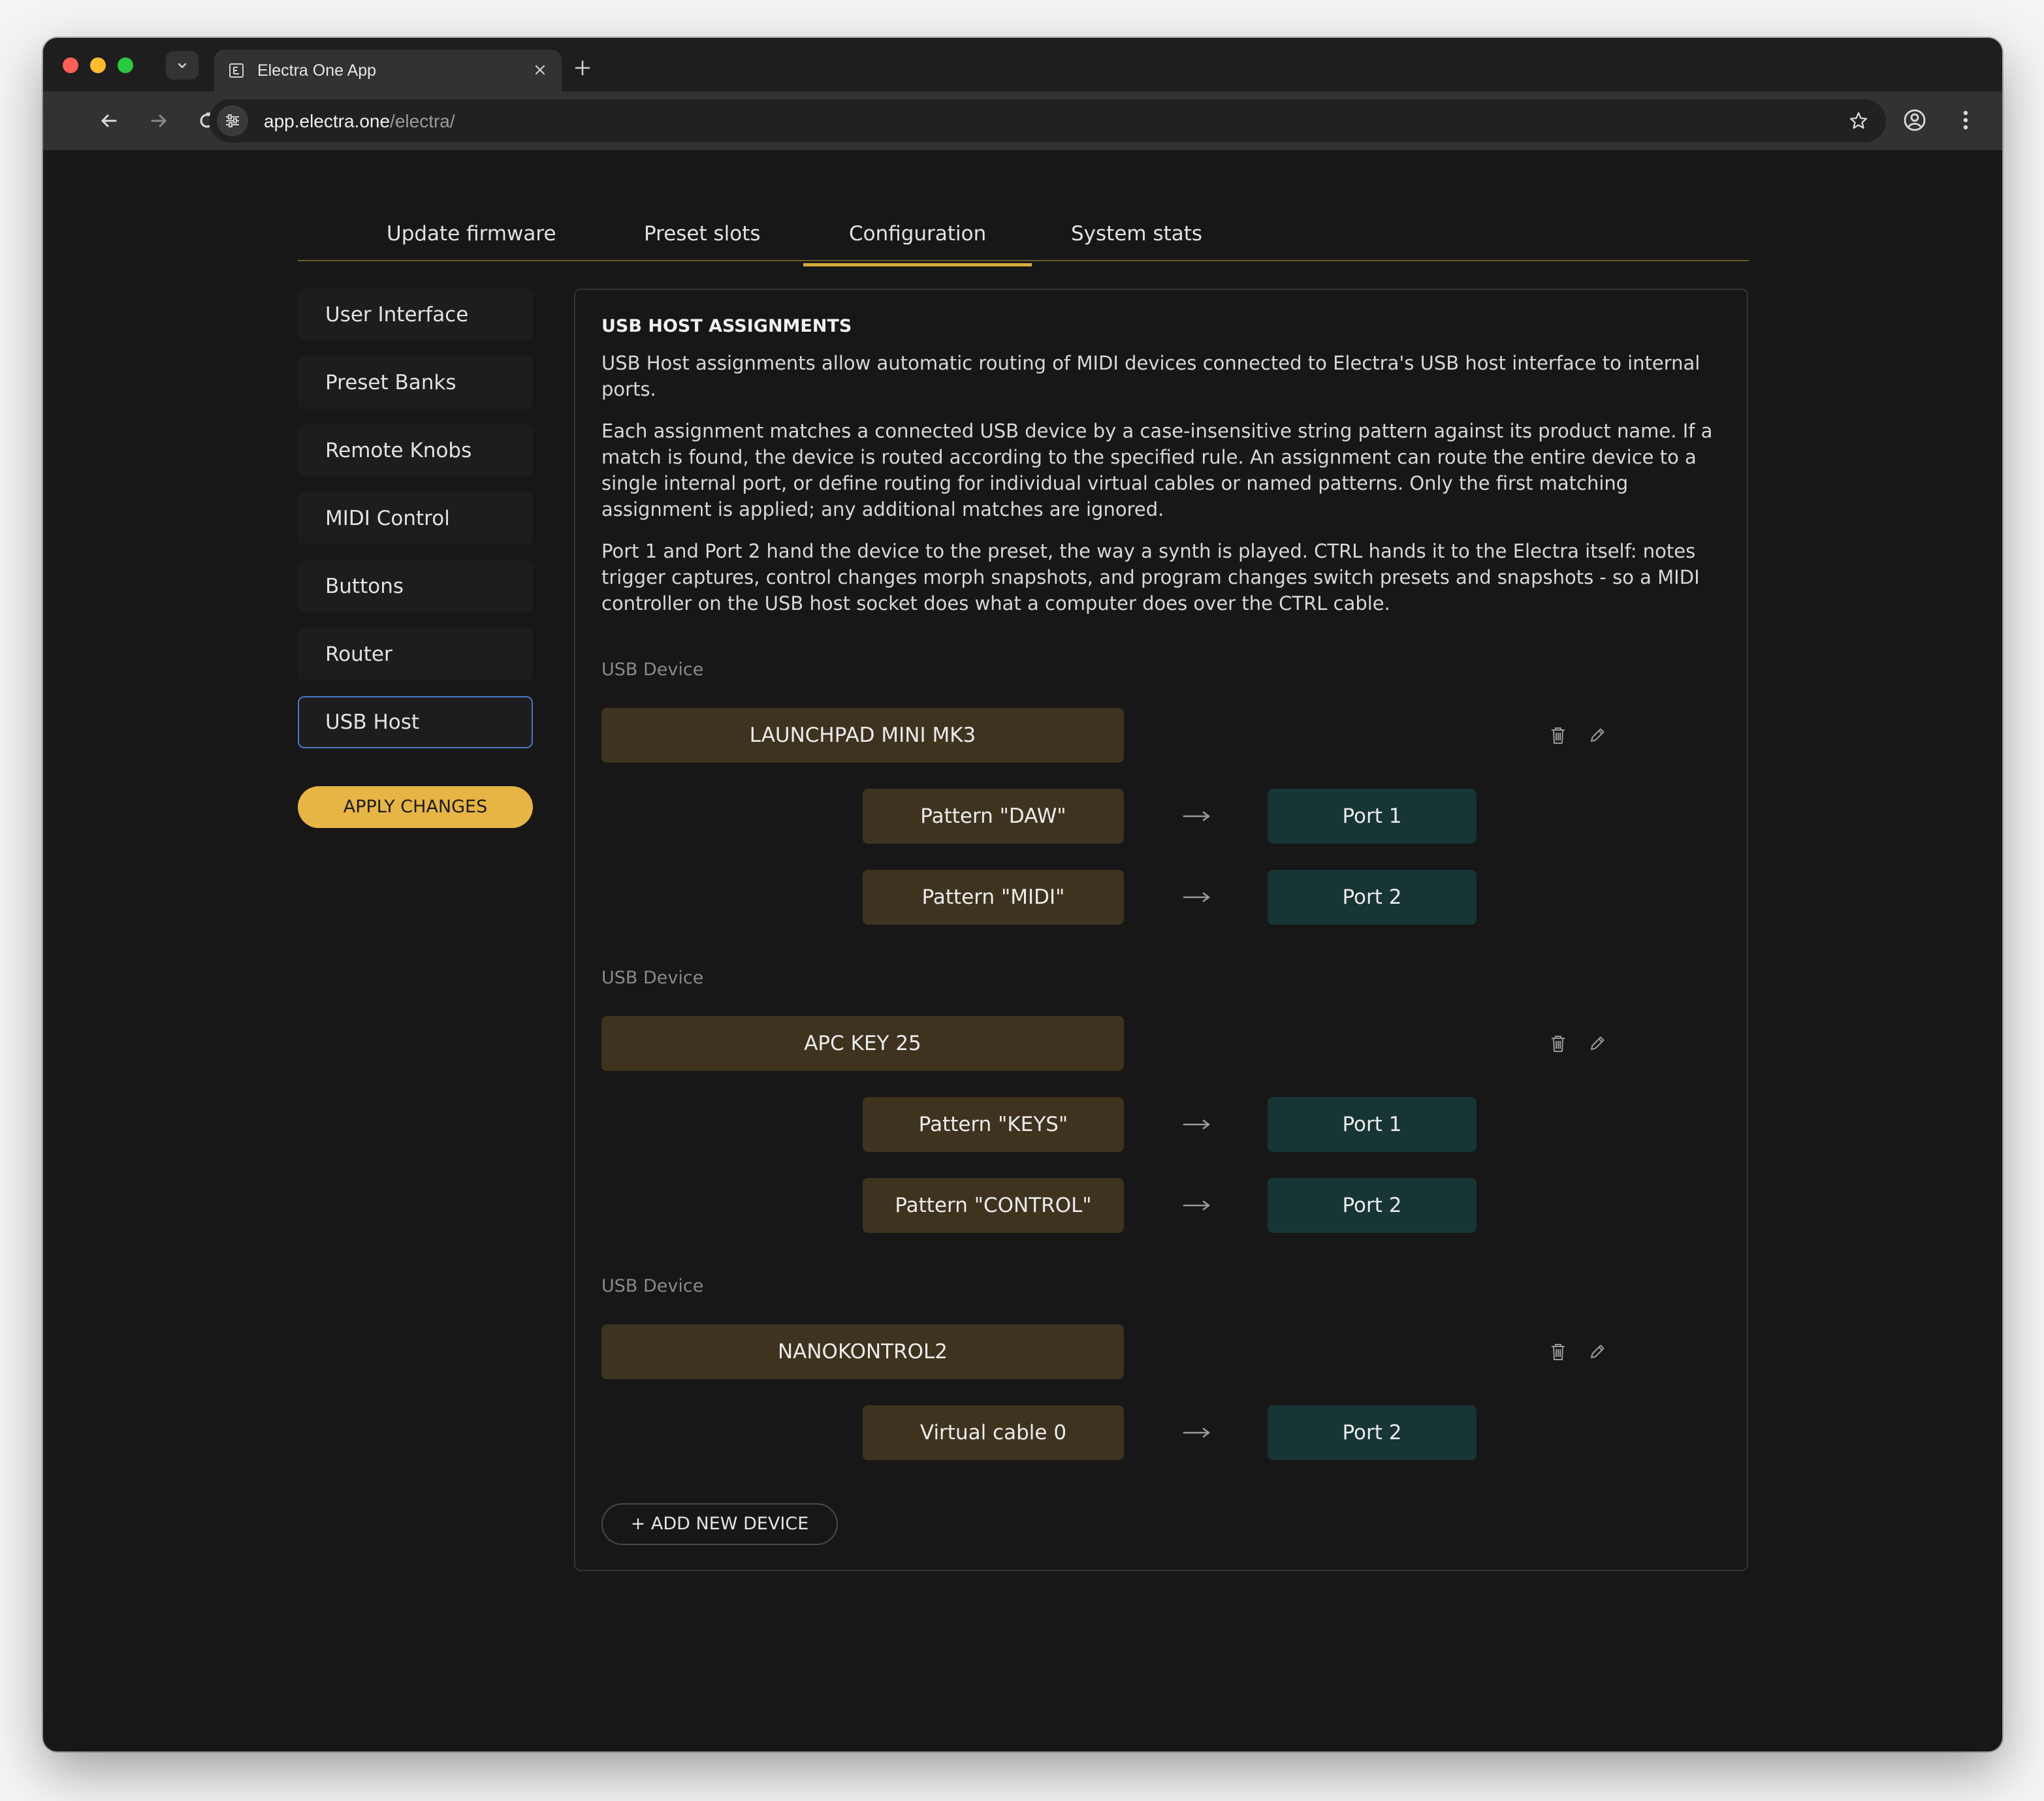 Image resolution: width=2044 pixels, height=1801 pixels. What do you see at coordinates (422, 121) in the screenshot?
I see `url-path: /electra/` at bounding box center [422, 121].